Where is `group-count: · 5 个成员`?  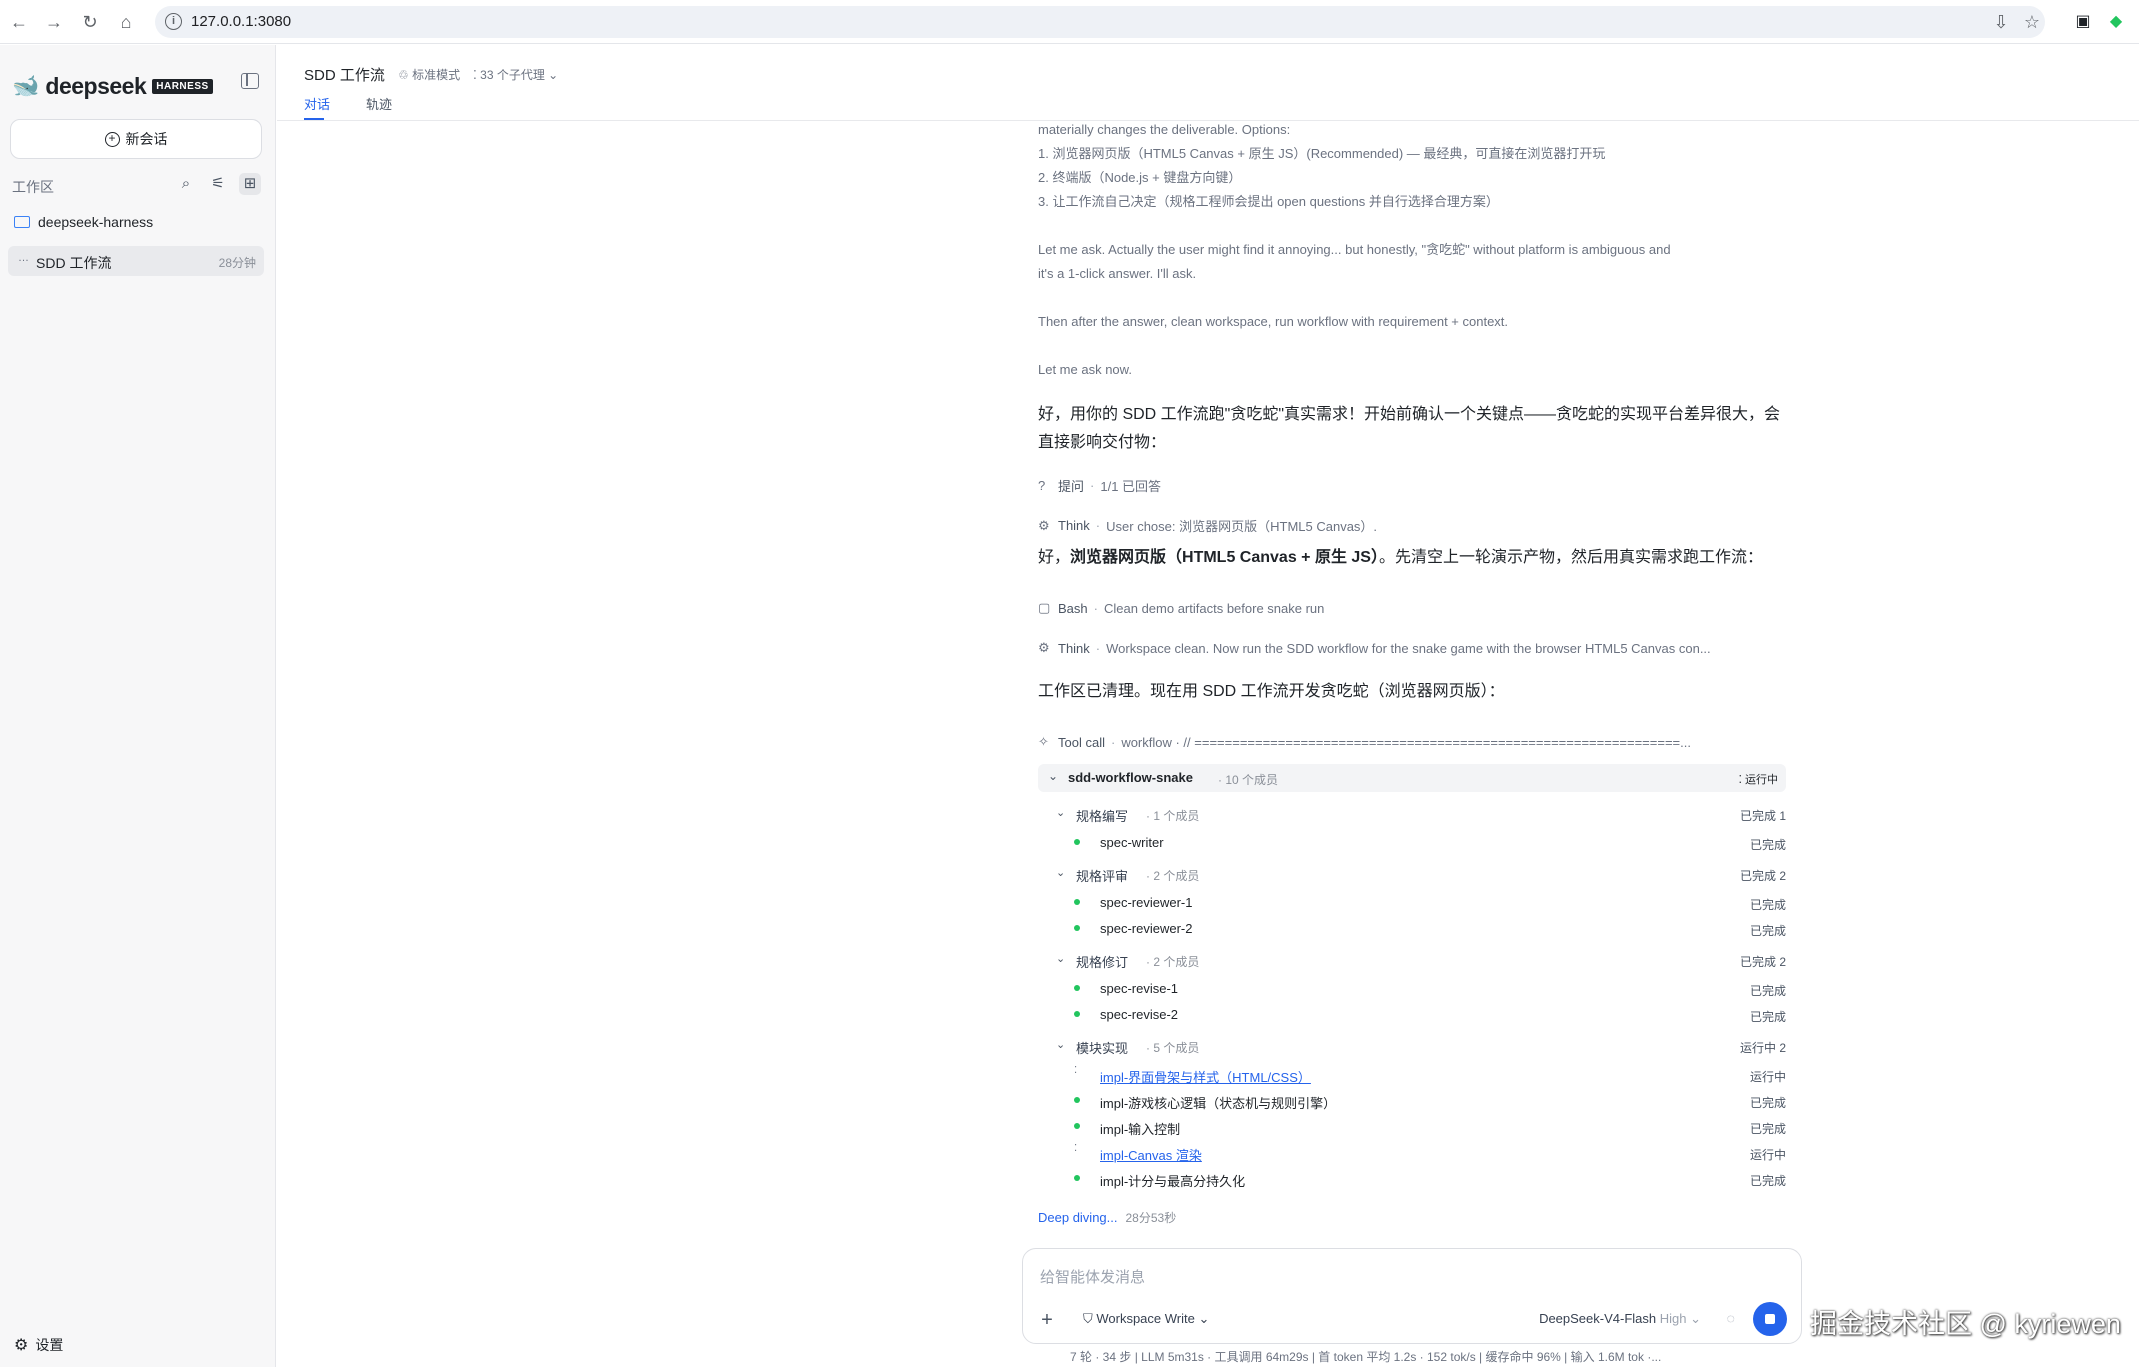
group-count: · 5 个成员 is located at coordinates (1173, 1048).